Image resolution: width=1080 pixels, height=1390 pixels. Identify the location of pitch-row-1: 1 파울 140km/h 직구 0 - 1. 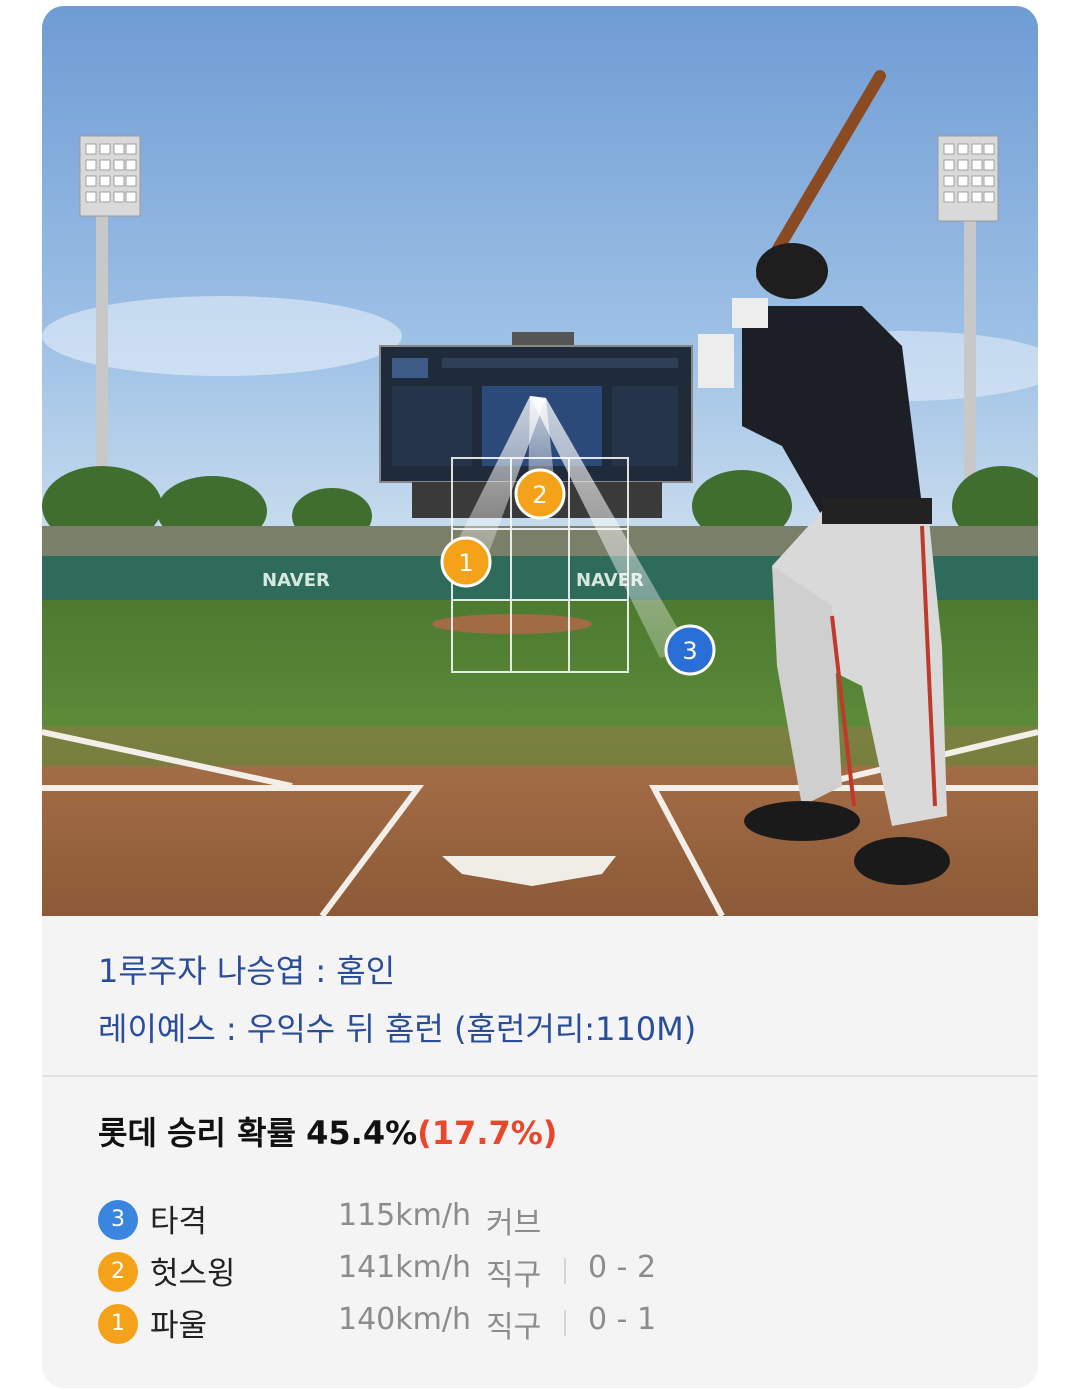
(548, 1323).